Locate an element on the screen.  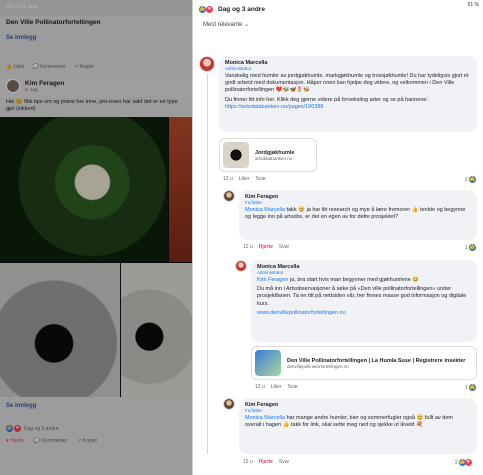
post-header: Kim Feragen 2. aug. · is located at coordinates (96, 86).